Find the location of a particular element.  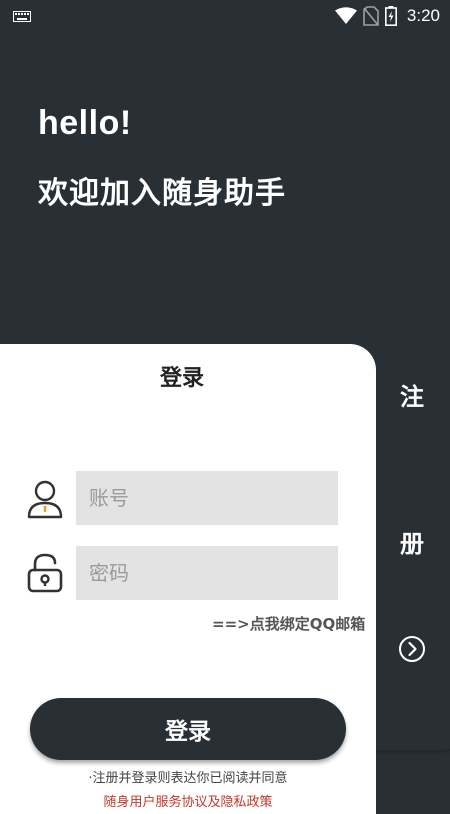

user-icon is located at coordinates (45, 499).